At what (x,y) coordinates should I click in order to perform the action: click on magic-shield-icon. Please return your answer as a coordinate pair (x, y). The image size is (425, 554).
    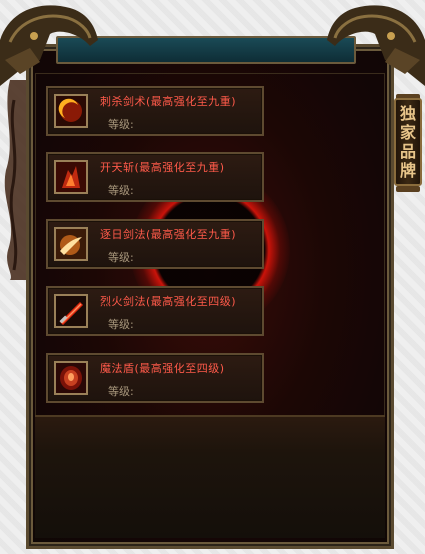
    Looking at the image, I should click on (71, 378).